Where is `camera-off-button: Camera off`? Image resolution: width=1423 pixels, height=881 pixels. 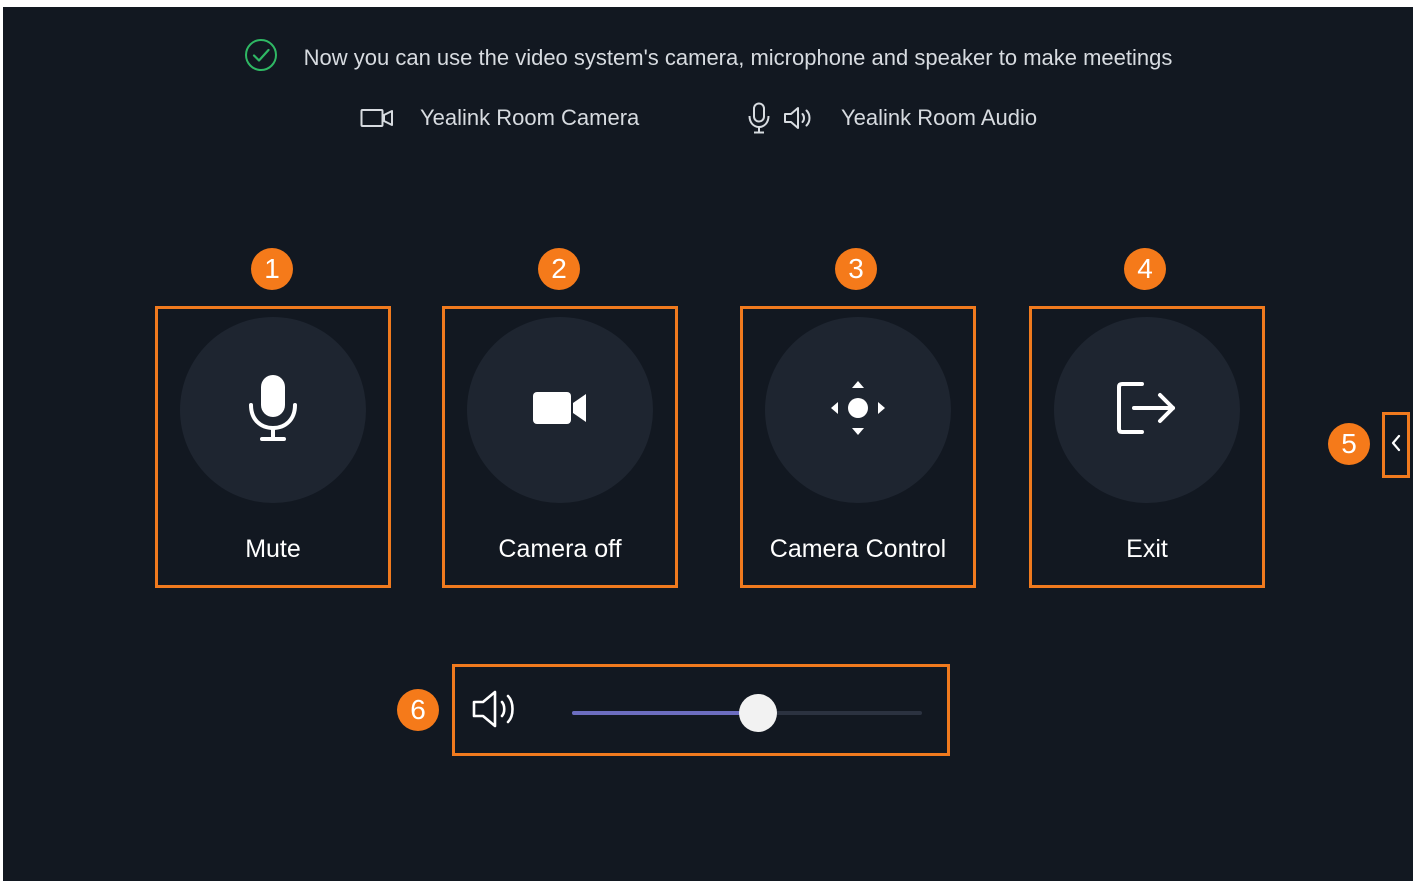 camera-off-button: Camera off is located at coordinates (560, 447).